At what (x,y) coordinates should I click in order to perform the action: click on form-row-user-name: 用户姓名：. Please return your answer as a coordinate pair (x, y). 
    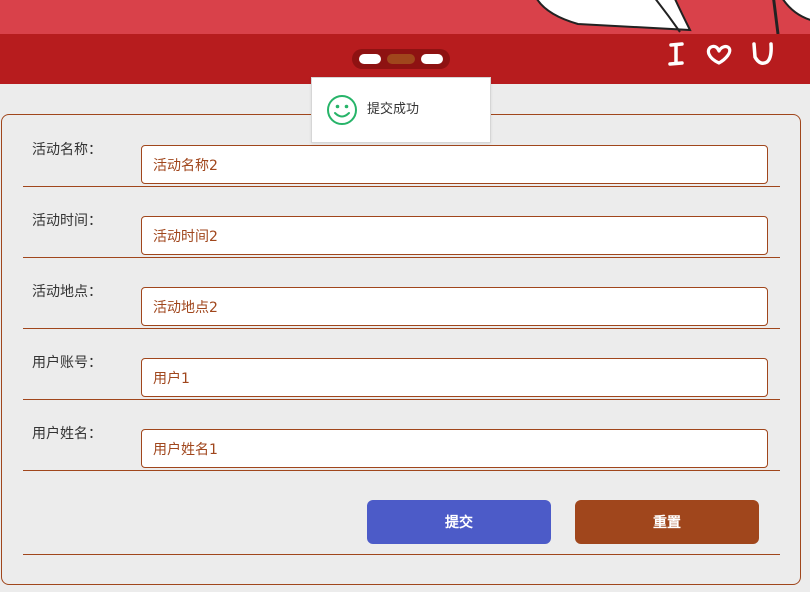
    Looking at the image, I should click on (401, 435).